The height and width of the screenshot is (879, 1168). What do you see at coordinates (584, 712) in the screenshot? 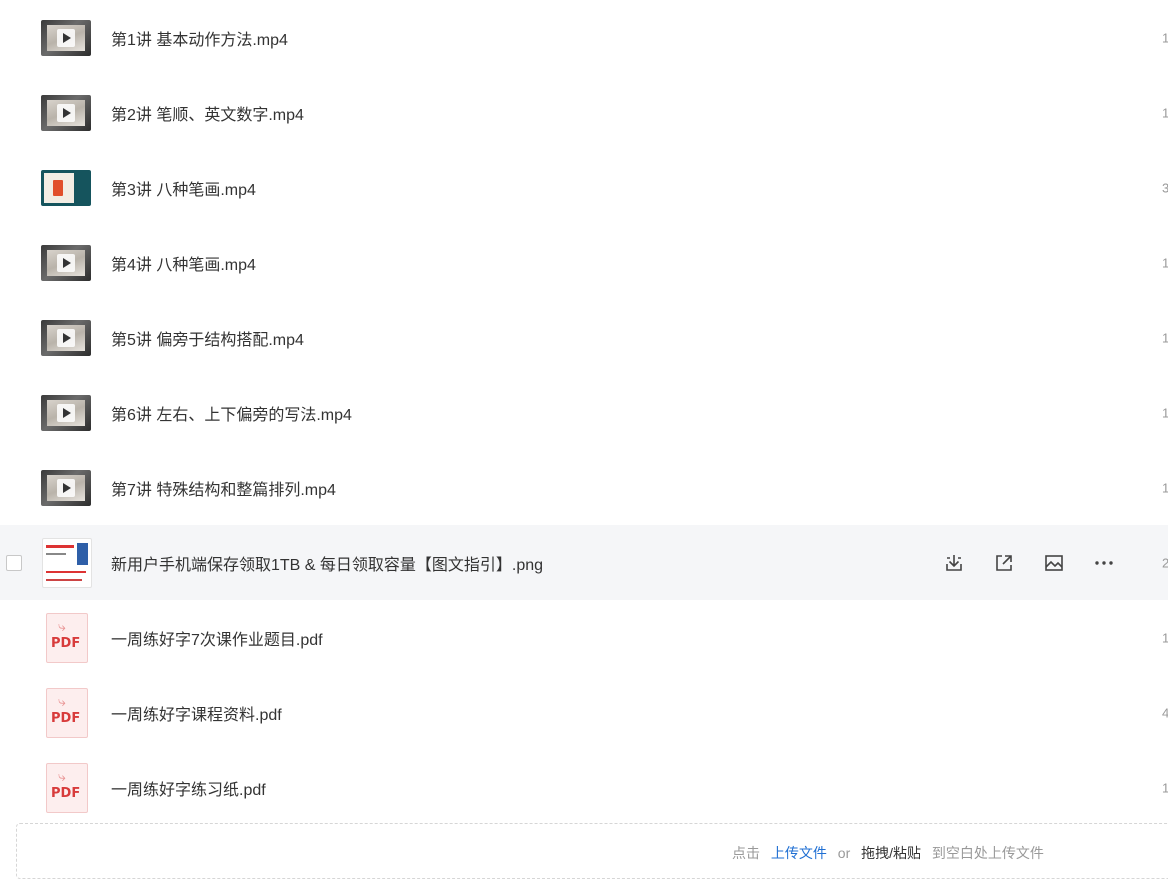
I see `file-row: ⤷ PDF 一周练好字课程资料.pdf 4` at bounding box center [584, 712].